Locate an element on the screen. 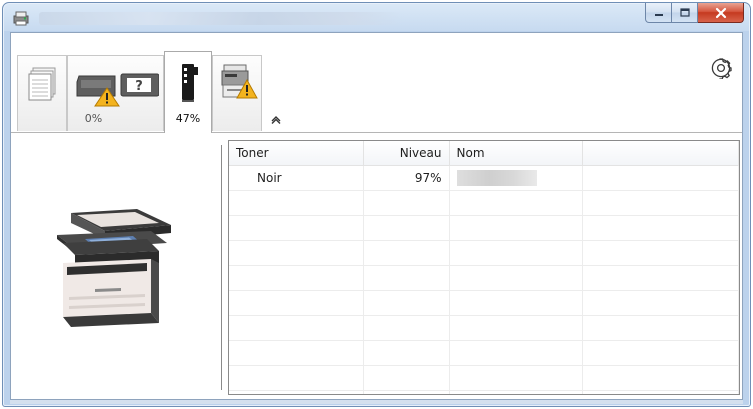 The width and height of the screenshot is (753, 409). chevron-up-icon is located at coordinates (276, 119).